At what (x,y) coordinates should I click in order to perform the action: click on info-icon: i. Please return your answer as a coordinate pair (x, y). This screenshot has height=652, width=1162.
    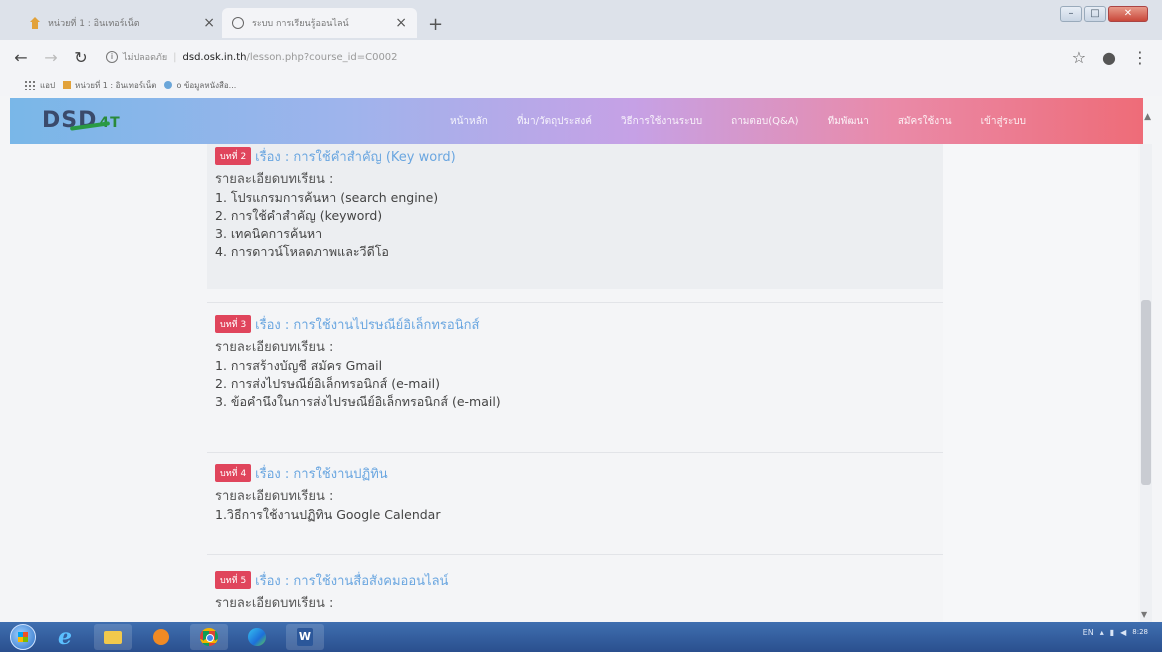
    Looking at the image, I should click on (112, 57).